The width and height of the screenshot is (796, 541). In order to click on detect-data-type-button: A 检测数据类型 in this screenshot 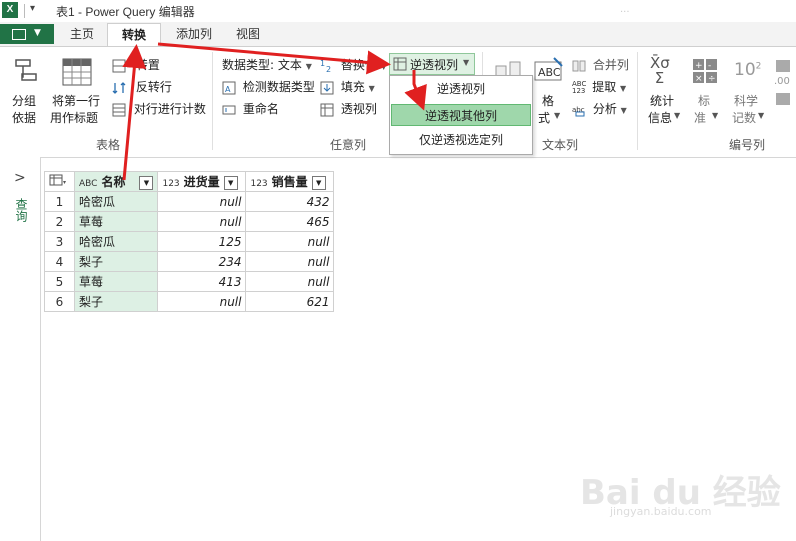, I will do `click(268, 86)`.